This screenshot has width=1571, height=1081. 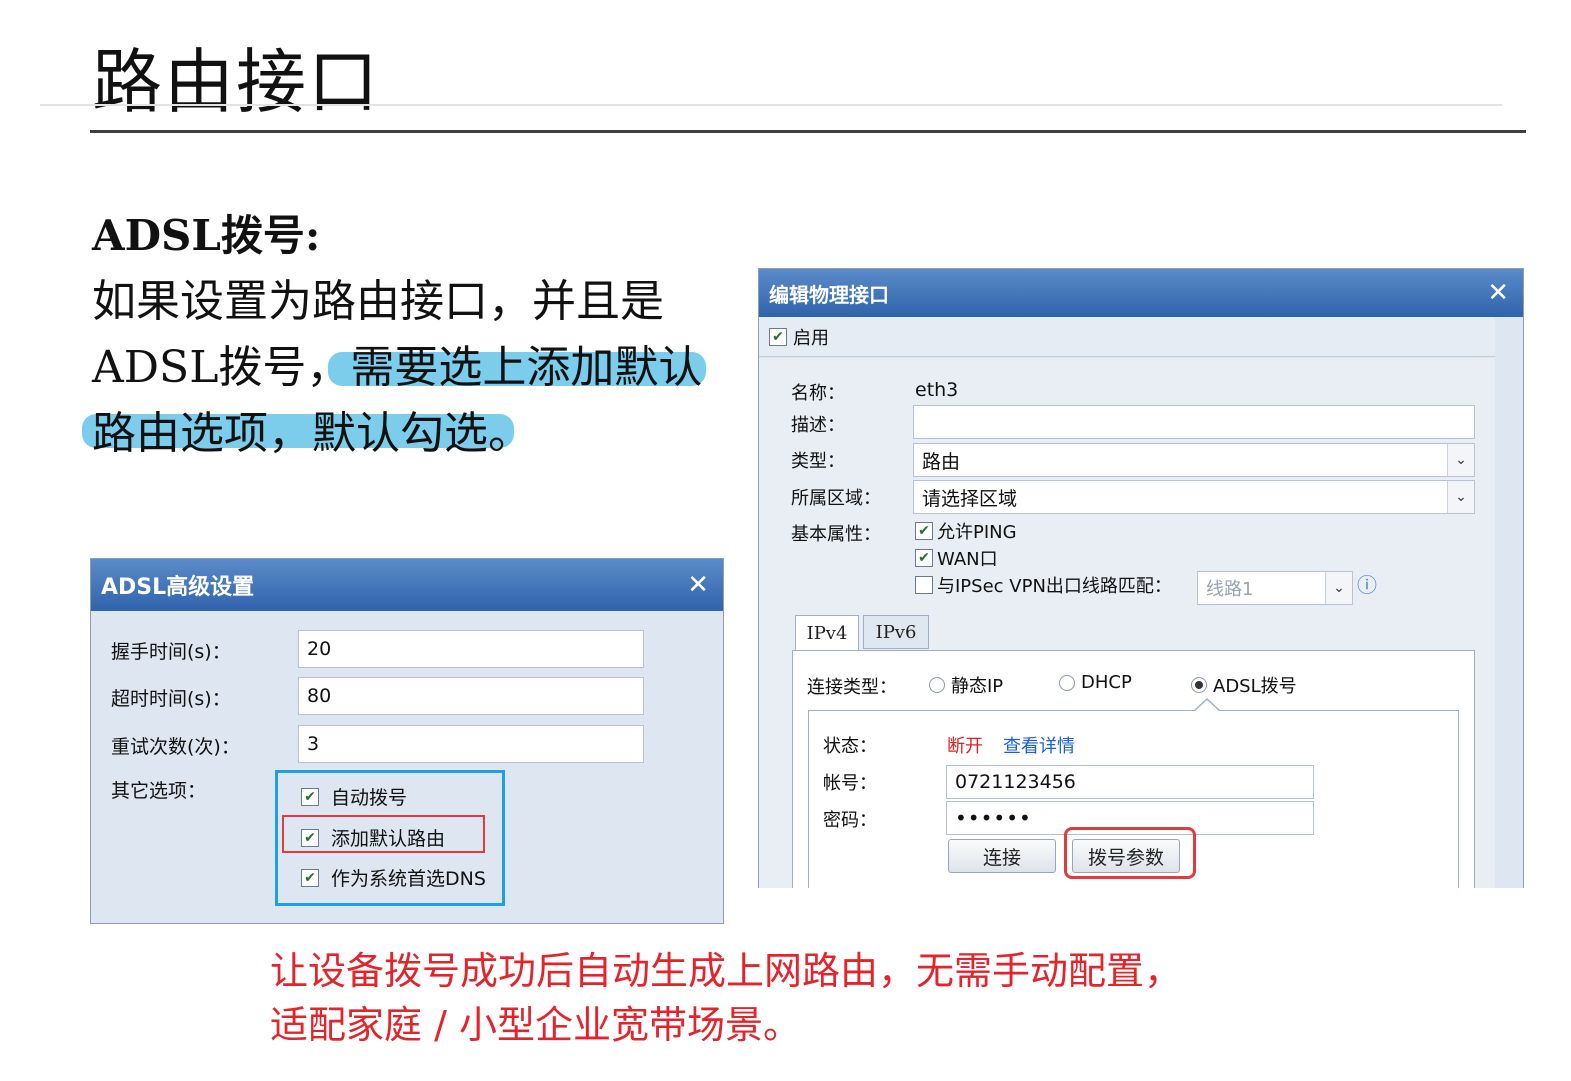 What do you see at coordinates (1002, 856) in the screenshot?
I see `connect-button: 连接` at bounding box center [1002, 856].